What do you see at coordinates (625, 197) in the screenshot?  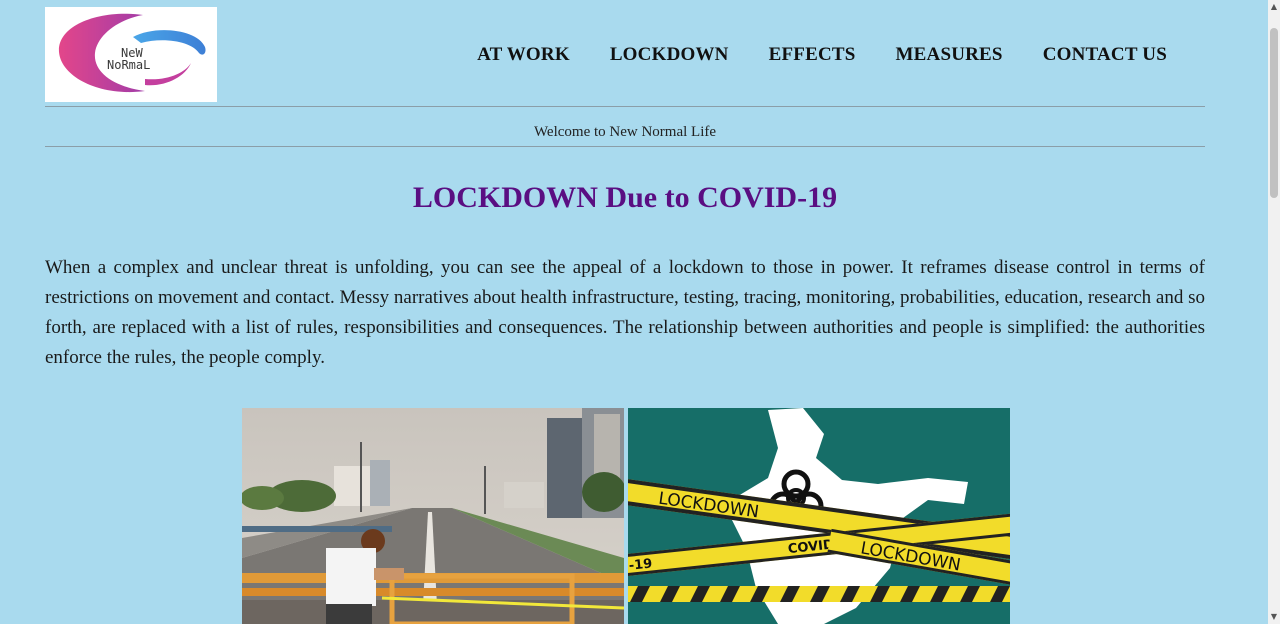 I see `page-title: LOCKDOWN Due to COVID-19` at bounding box center [625, 197].